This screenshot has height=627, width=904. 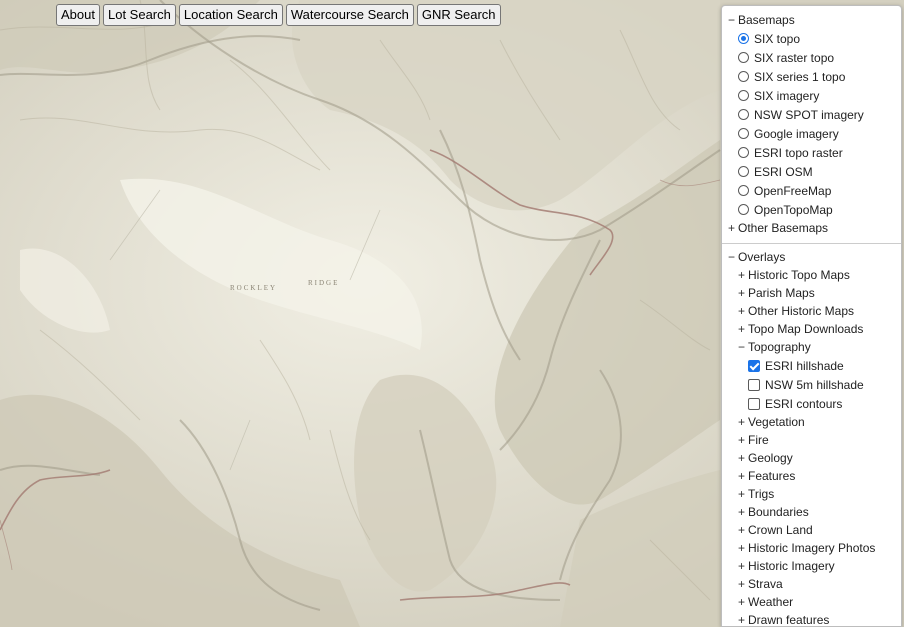 I want to click on basemap-option-openfreemap: OpenFreeMap, so click(x=811, y=190).